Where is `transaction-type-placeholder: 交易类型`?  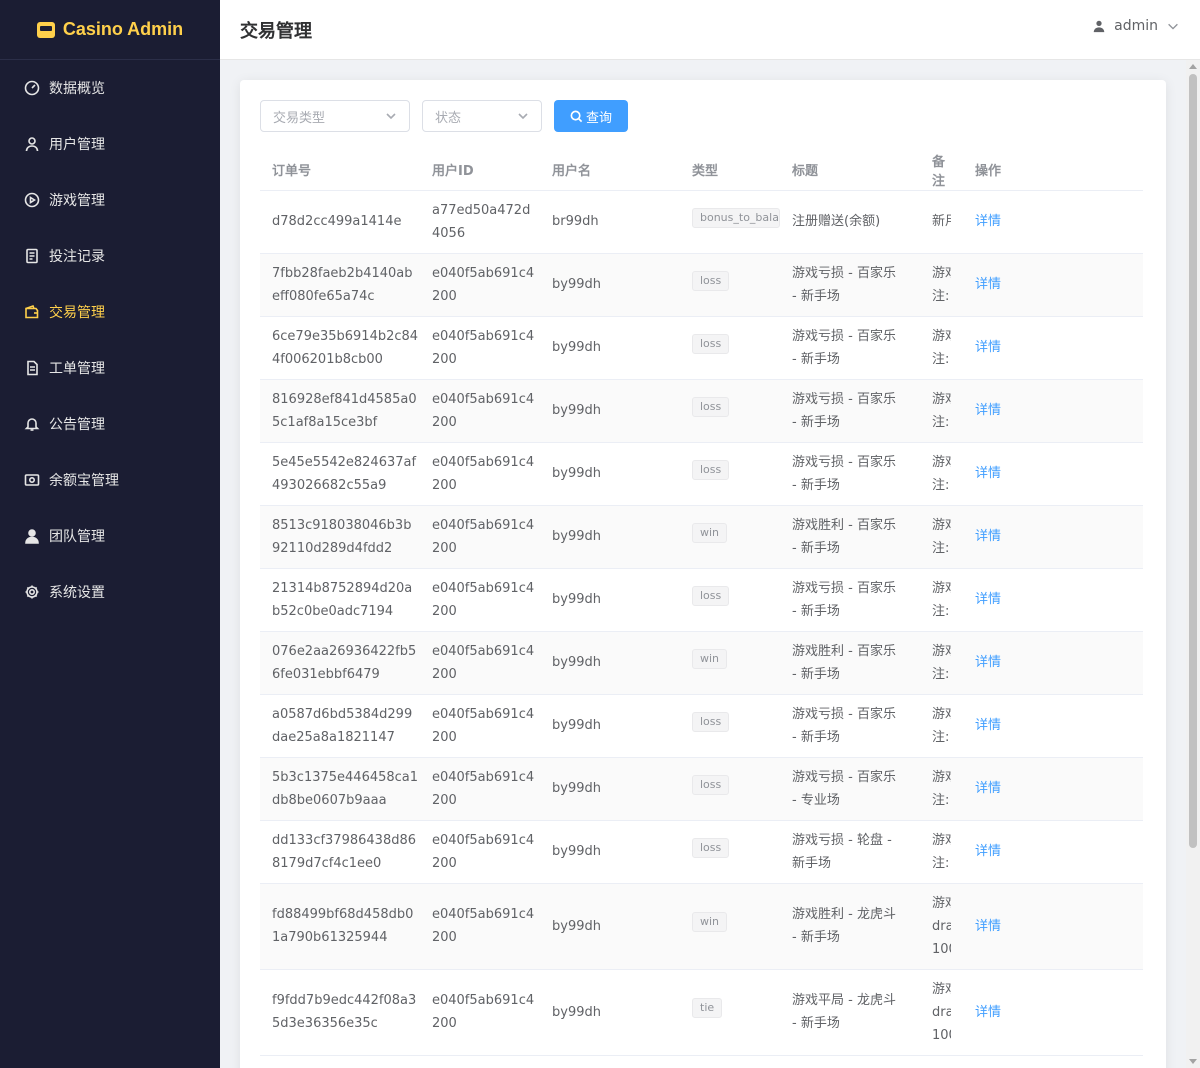 transaction-type-placeholder: 交易类型 is located at coordinates (299, 118).